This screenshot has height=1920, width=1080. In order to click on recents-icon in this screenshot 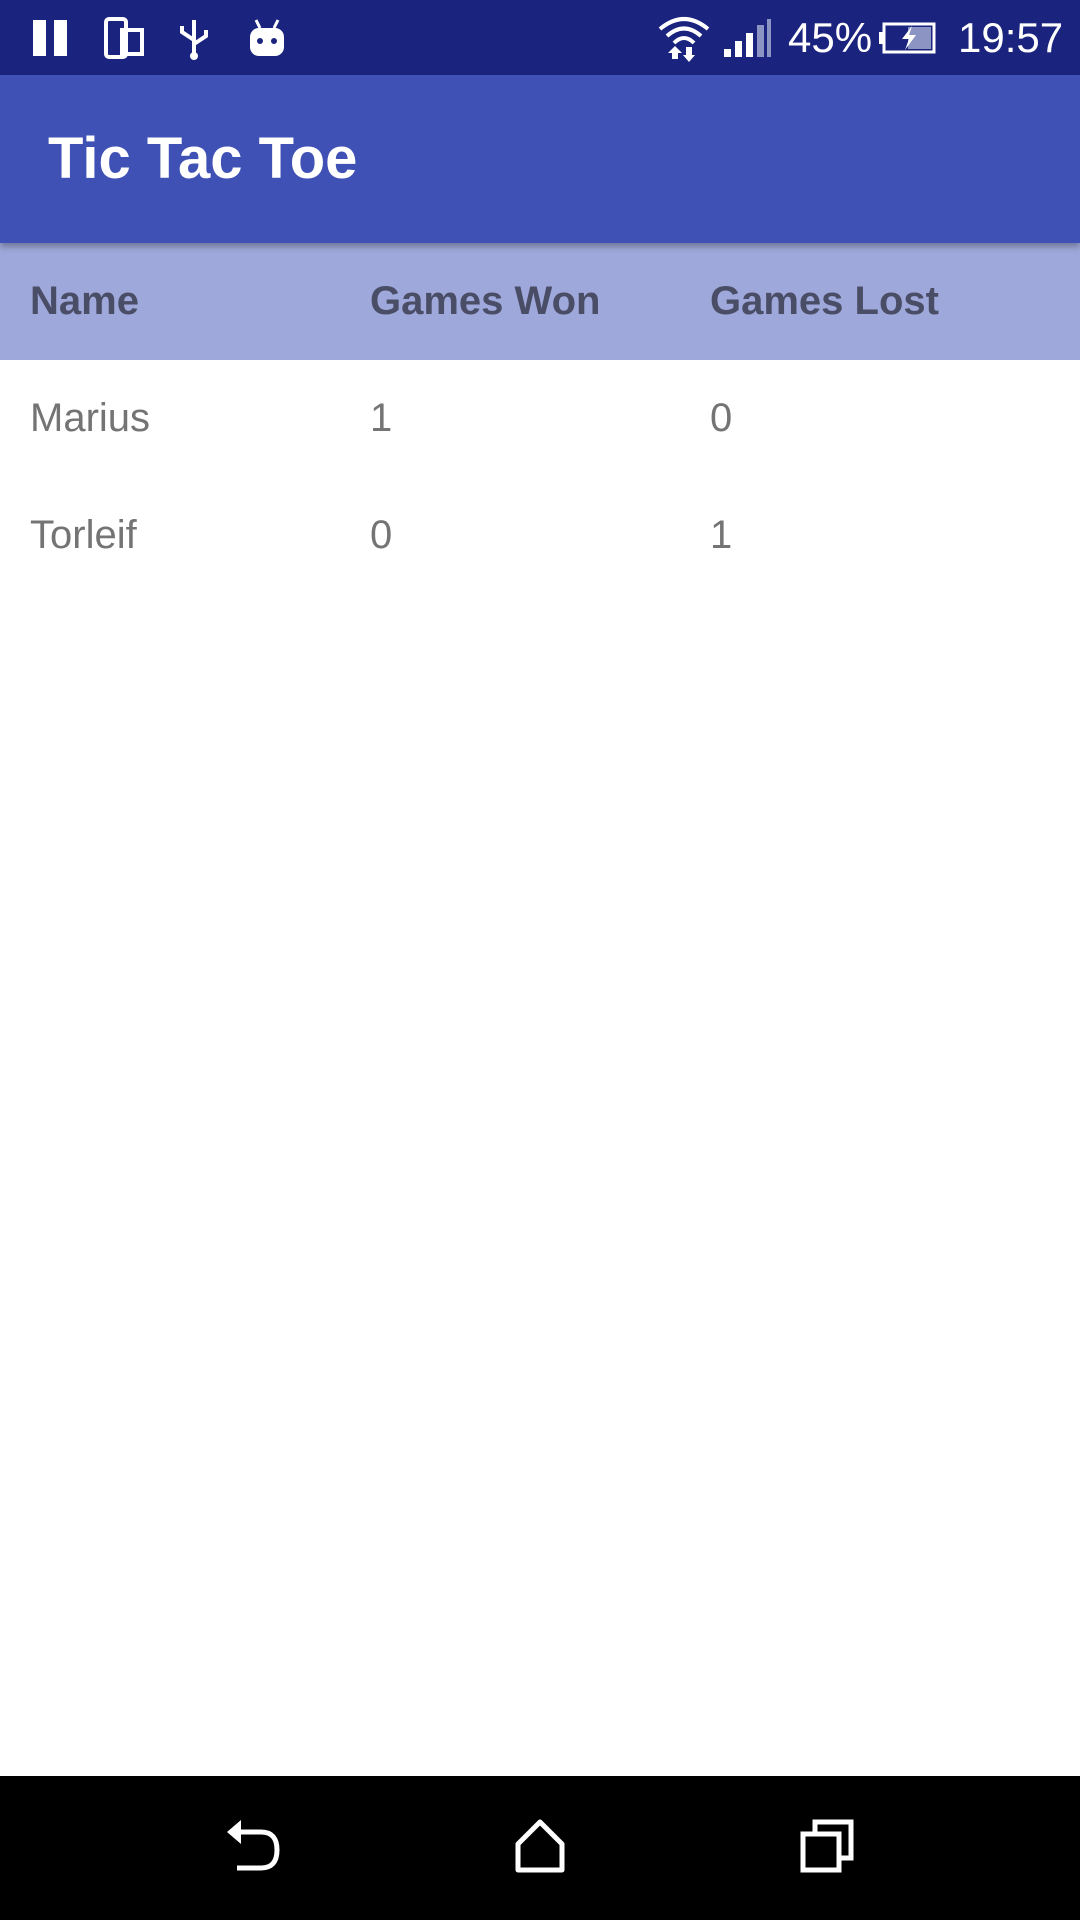, I will do `click(827, 1848)`.